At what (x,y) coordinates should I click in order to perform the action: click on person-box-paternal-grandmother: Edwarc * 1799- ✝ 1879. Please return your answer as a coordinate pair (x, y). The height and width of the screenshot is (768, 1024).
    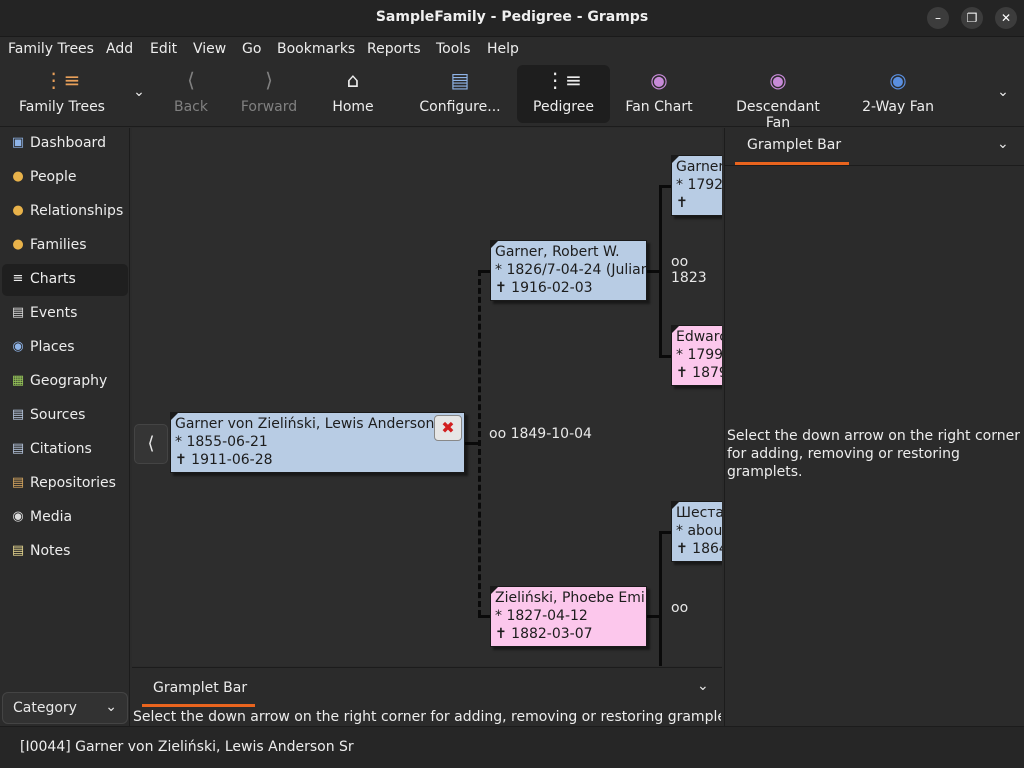
    Looking at the image, I should click on (696, 355).